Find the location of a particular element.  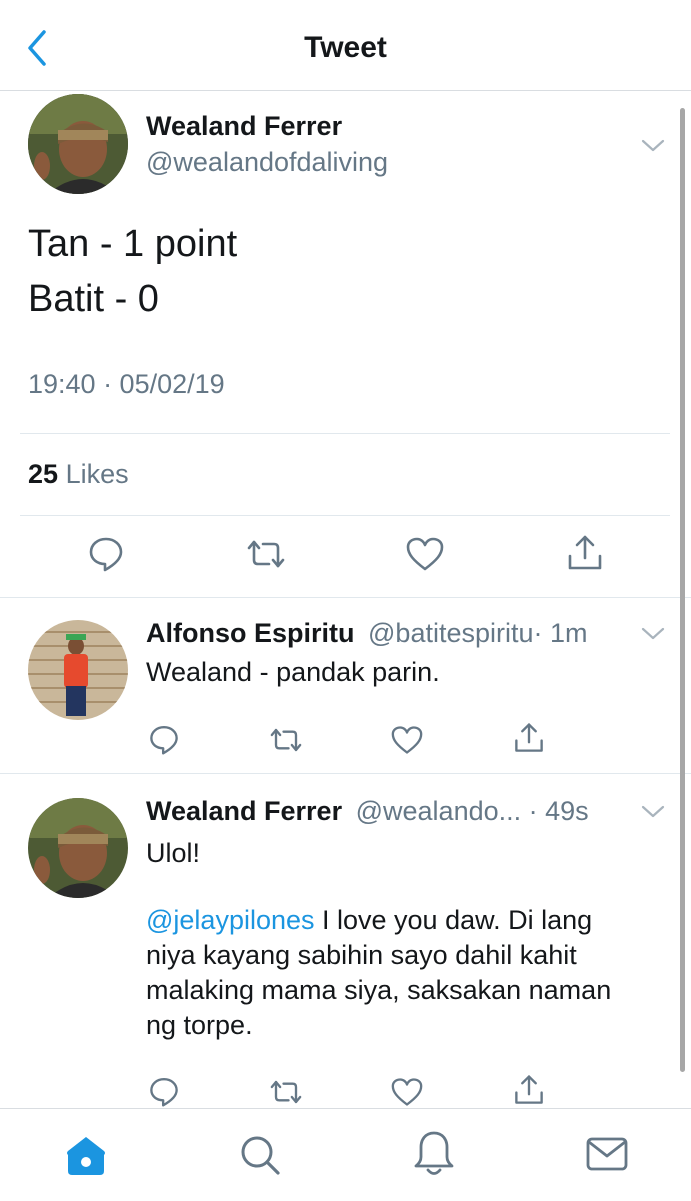

tweet-text-line: Tan - 1 point is located at coordinates (133, 244).